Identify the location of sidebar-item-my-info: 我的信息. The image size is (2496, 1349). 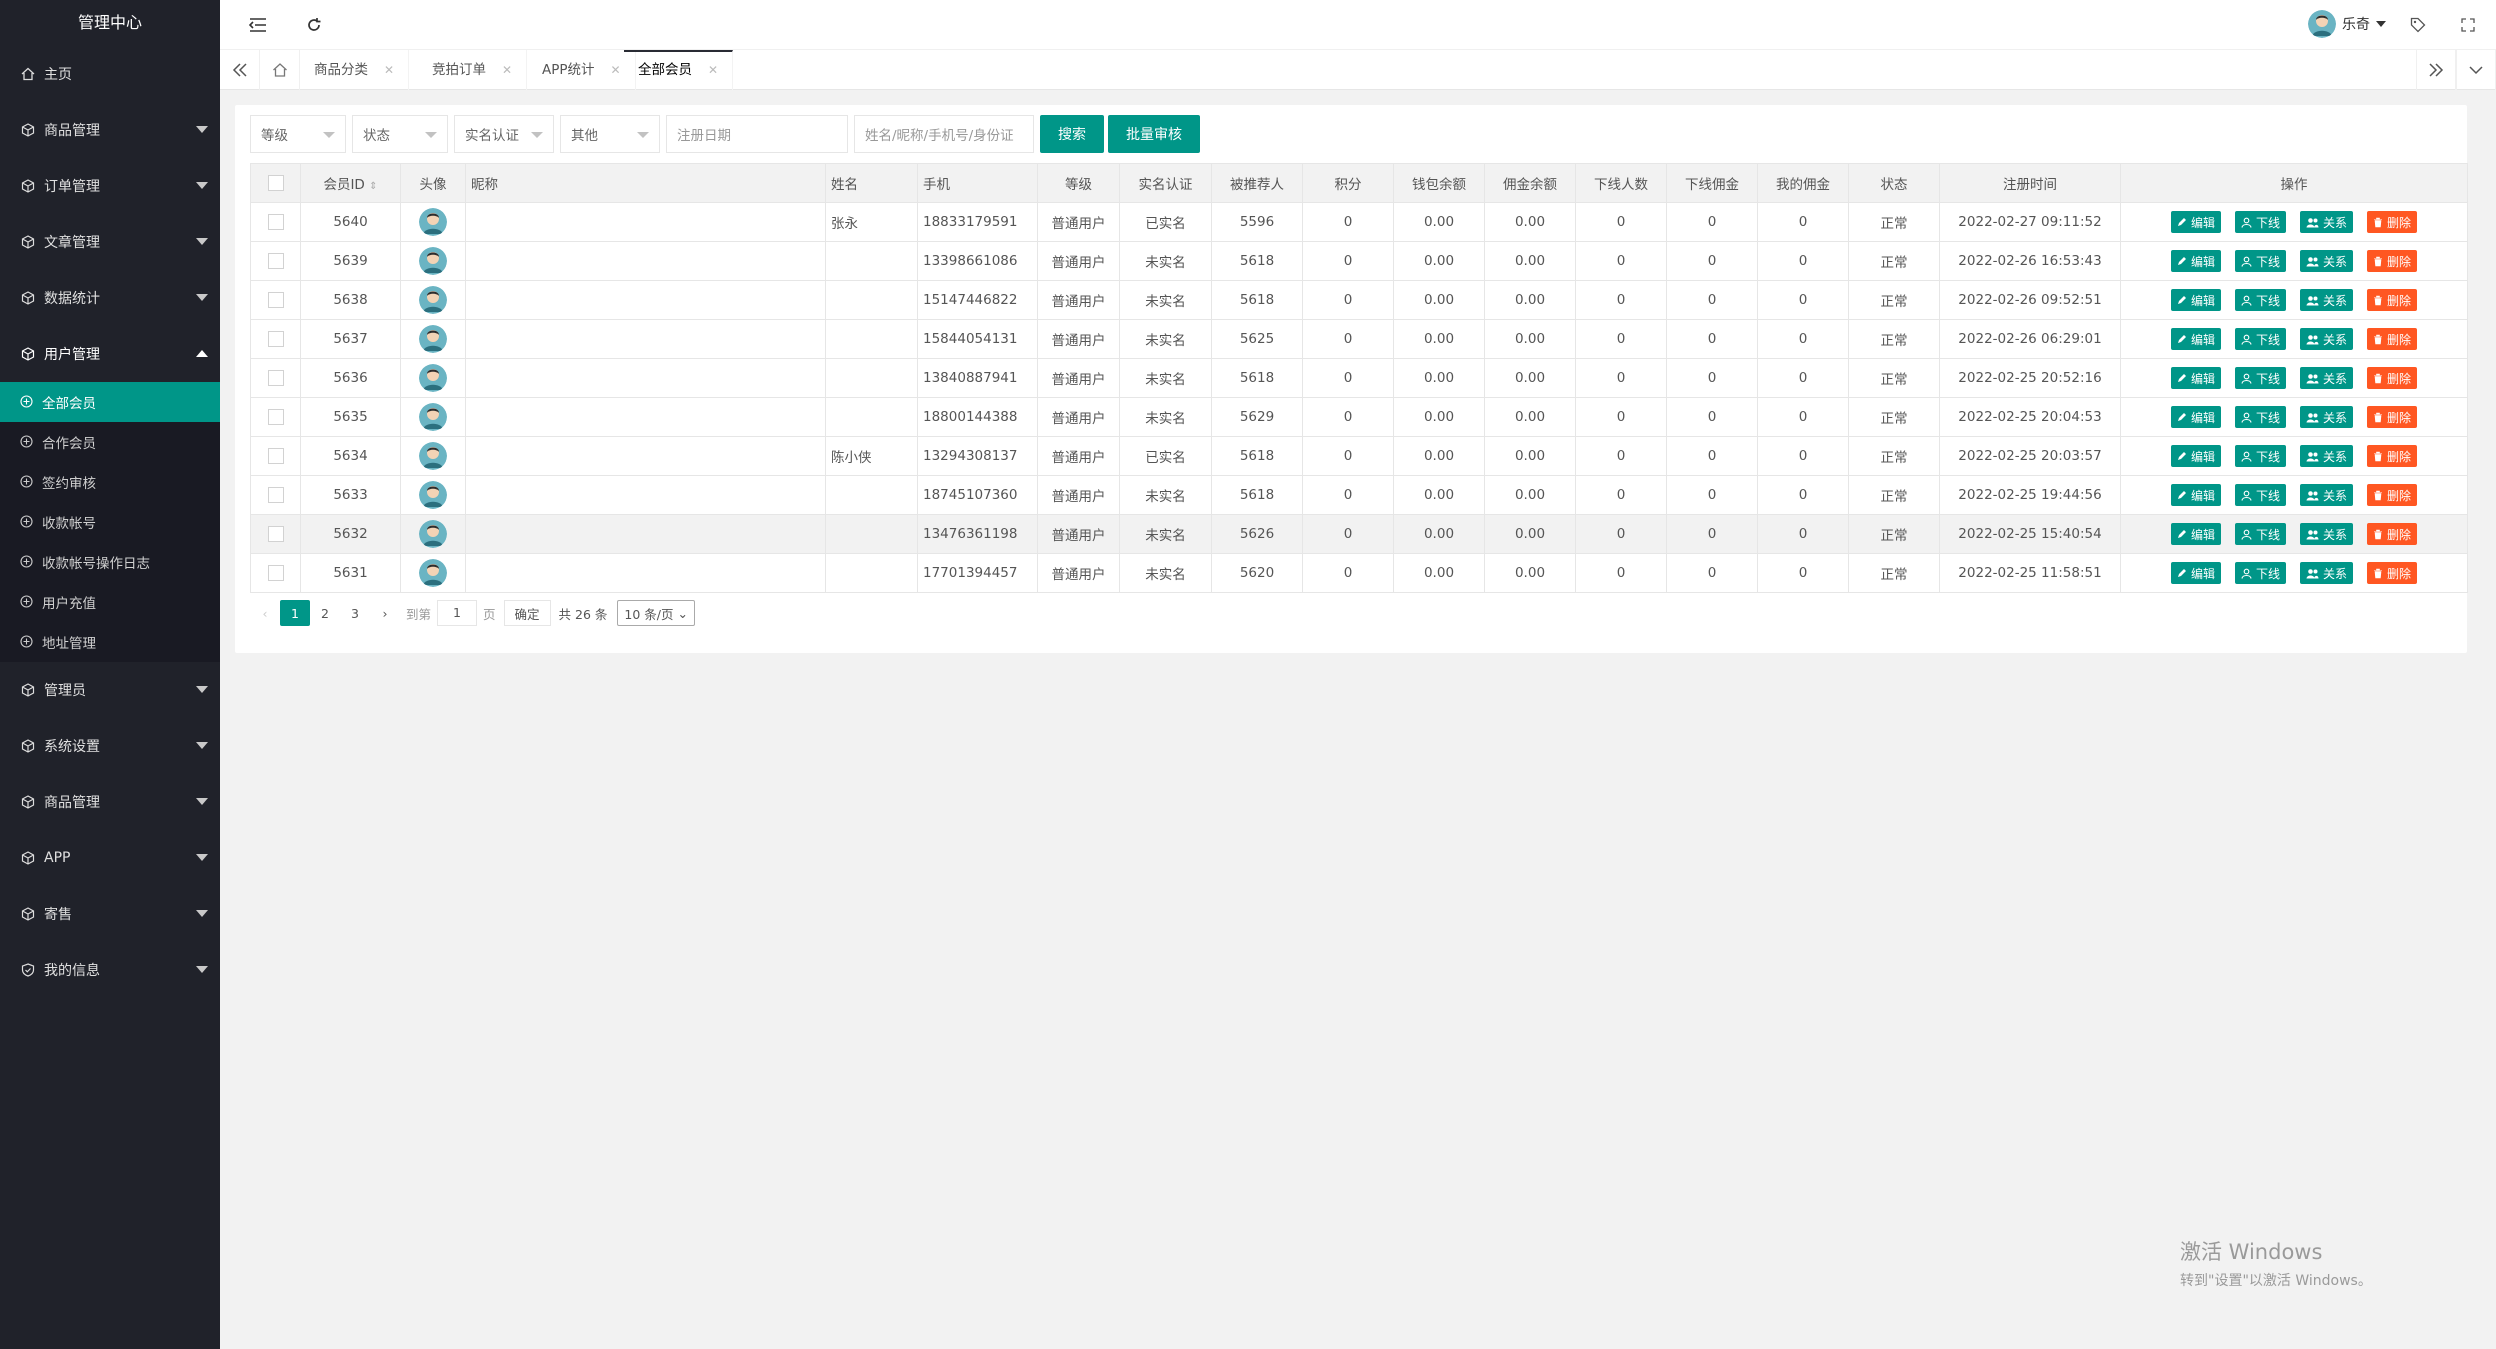
(110, 970).